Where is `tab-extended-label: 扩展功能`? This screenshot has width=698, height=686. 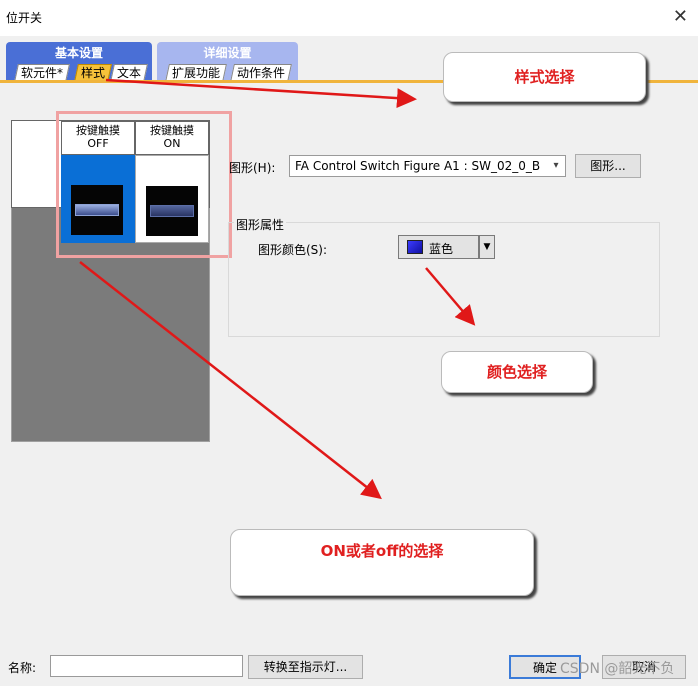
tab-extended-label: 扩展功能 is located at coordinates (196, 73).